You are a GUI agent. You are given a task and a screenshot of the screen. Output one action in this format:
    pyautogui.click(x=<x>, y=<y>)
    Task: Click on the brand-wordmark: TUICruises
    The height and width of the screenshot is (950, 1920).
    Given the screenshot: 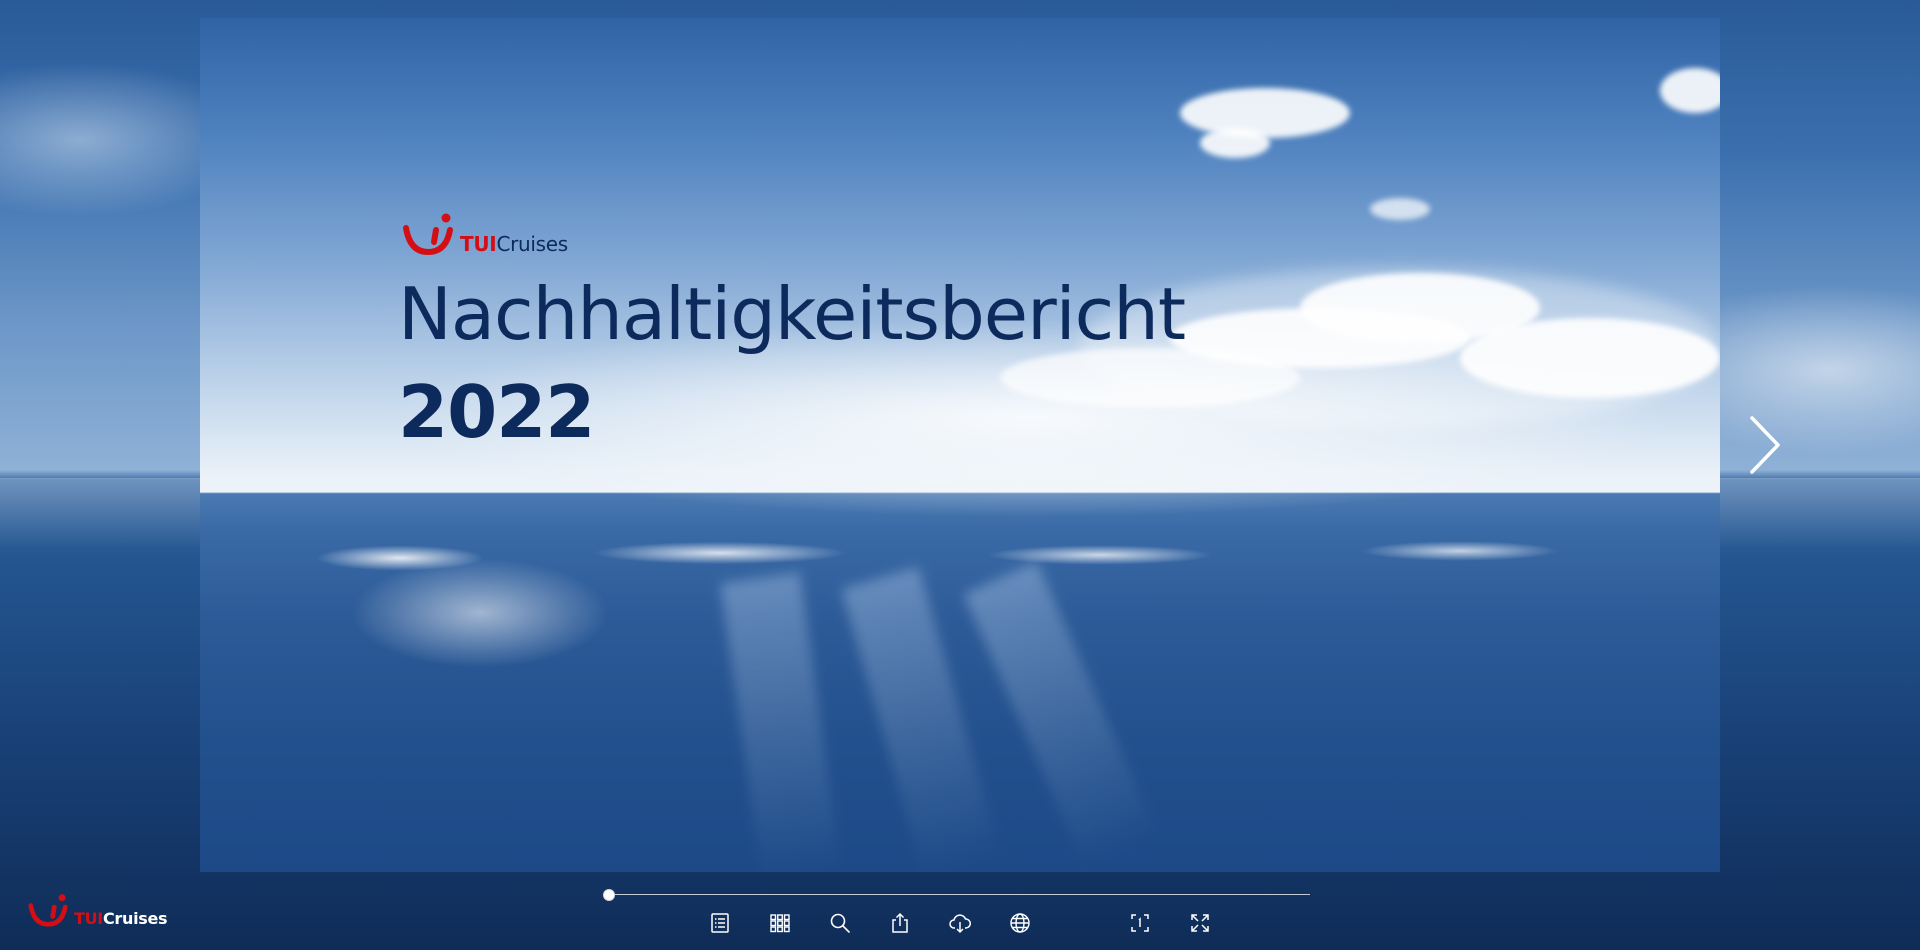 What is the action you would take?
    pyautogui.click(x=514, y=244)
    